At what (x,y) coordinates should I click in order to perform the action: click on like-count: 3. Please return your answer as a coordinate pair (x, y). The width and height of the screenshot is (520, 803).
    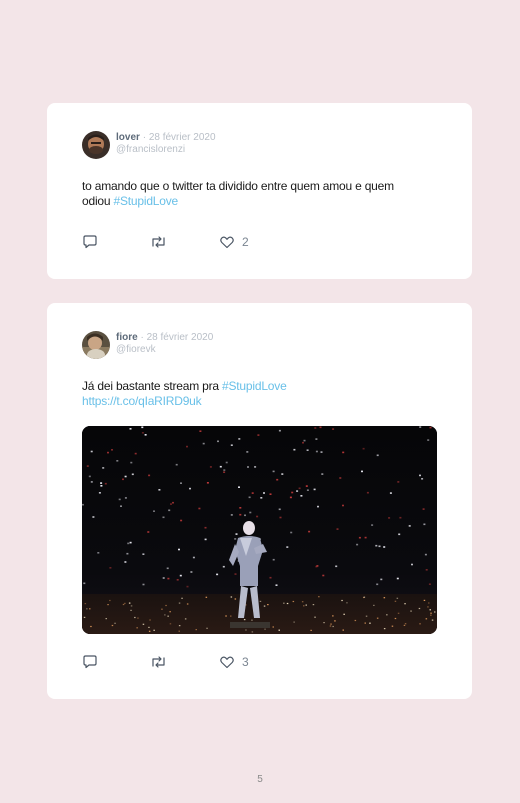
    Looking at the image, I should click on (245, 662).